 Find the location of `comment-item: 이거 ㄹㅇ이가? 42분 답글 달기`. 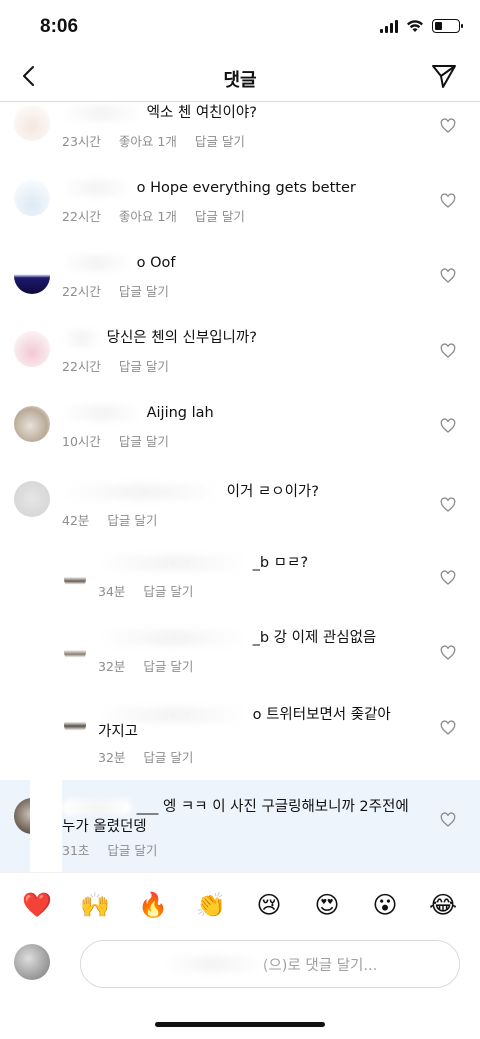

comment-item: 이거 ㄹㅇ이가? 42분 답글 달기 is located at coordinates (240, 514).